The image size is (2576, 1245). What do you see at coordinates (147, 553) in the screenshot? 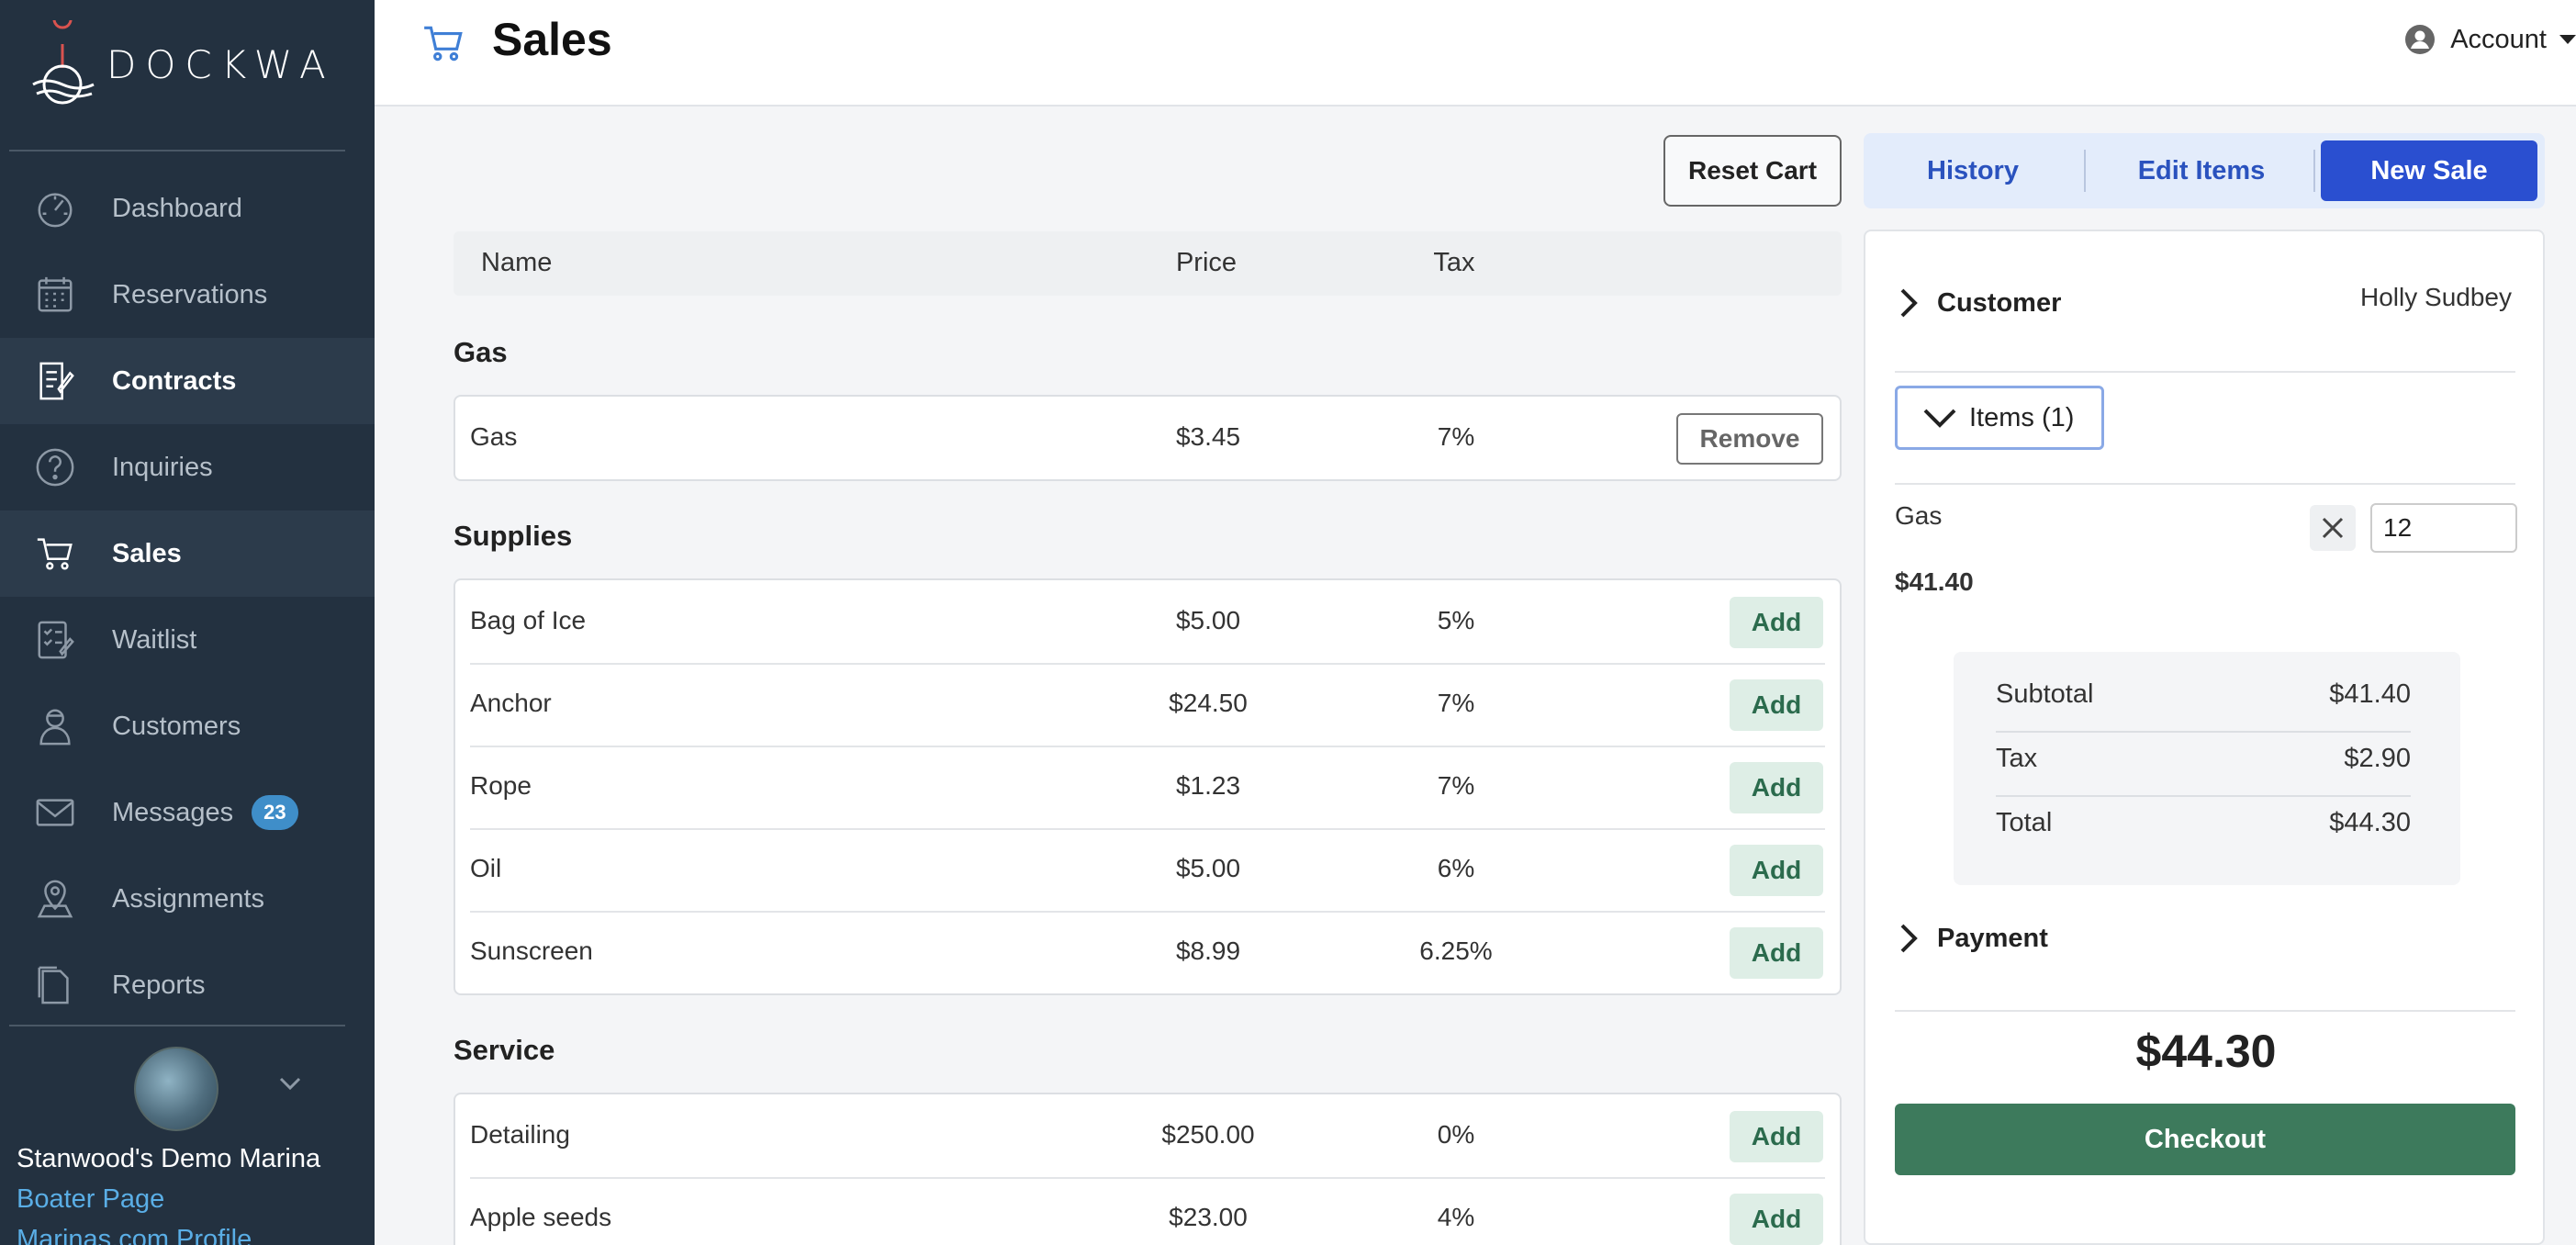
I see `sidebar-item-label: Sales` at bounding box center [147, 553].